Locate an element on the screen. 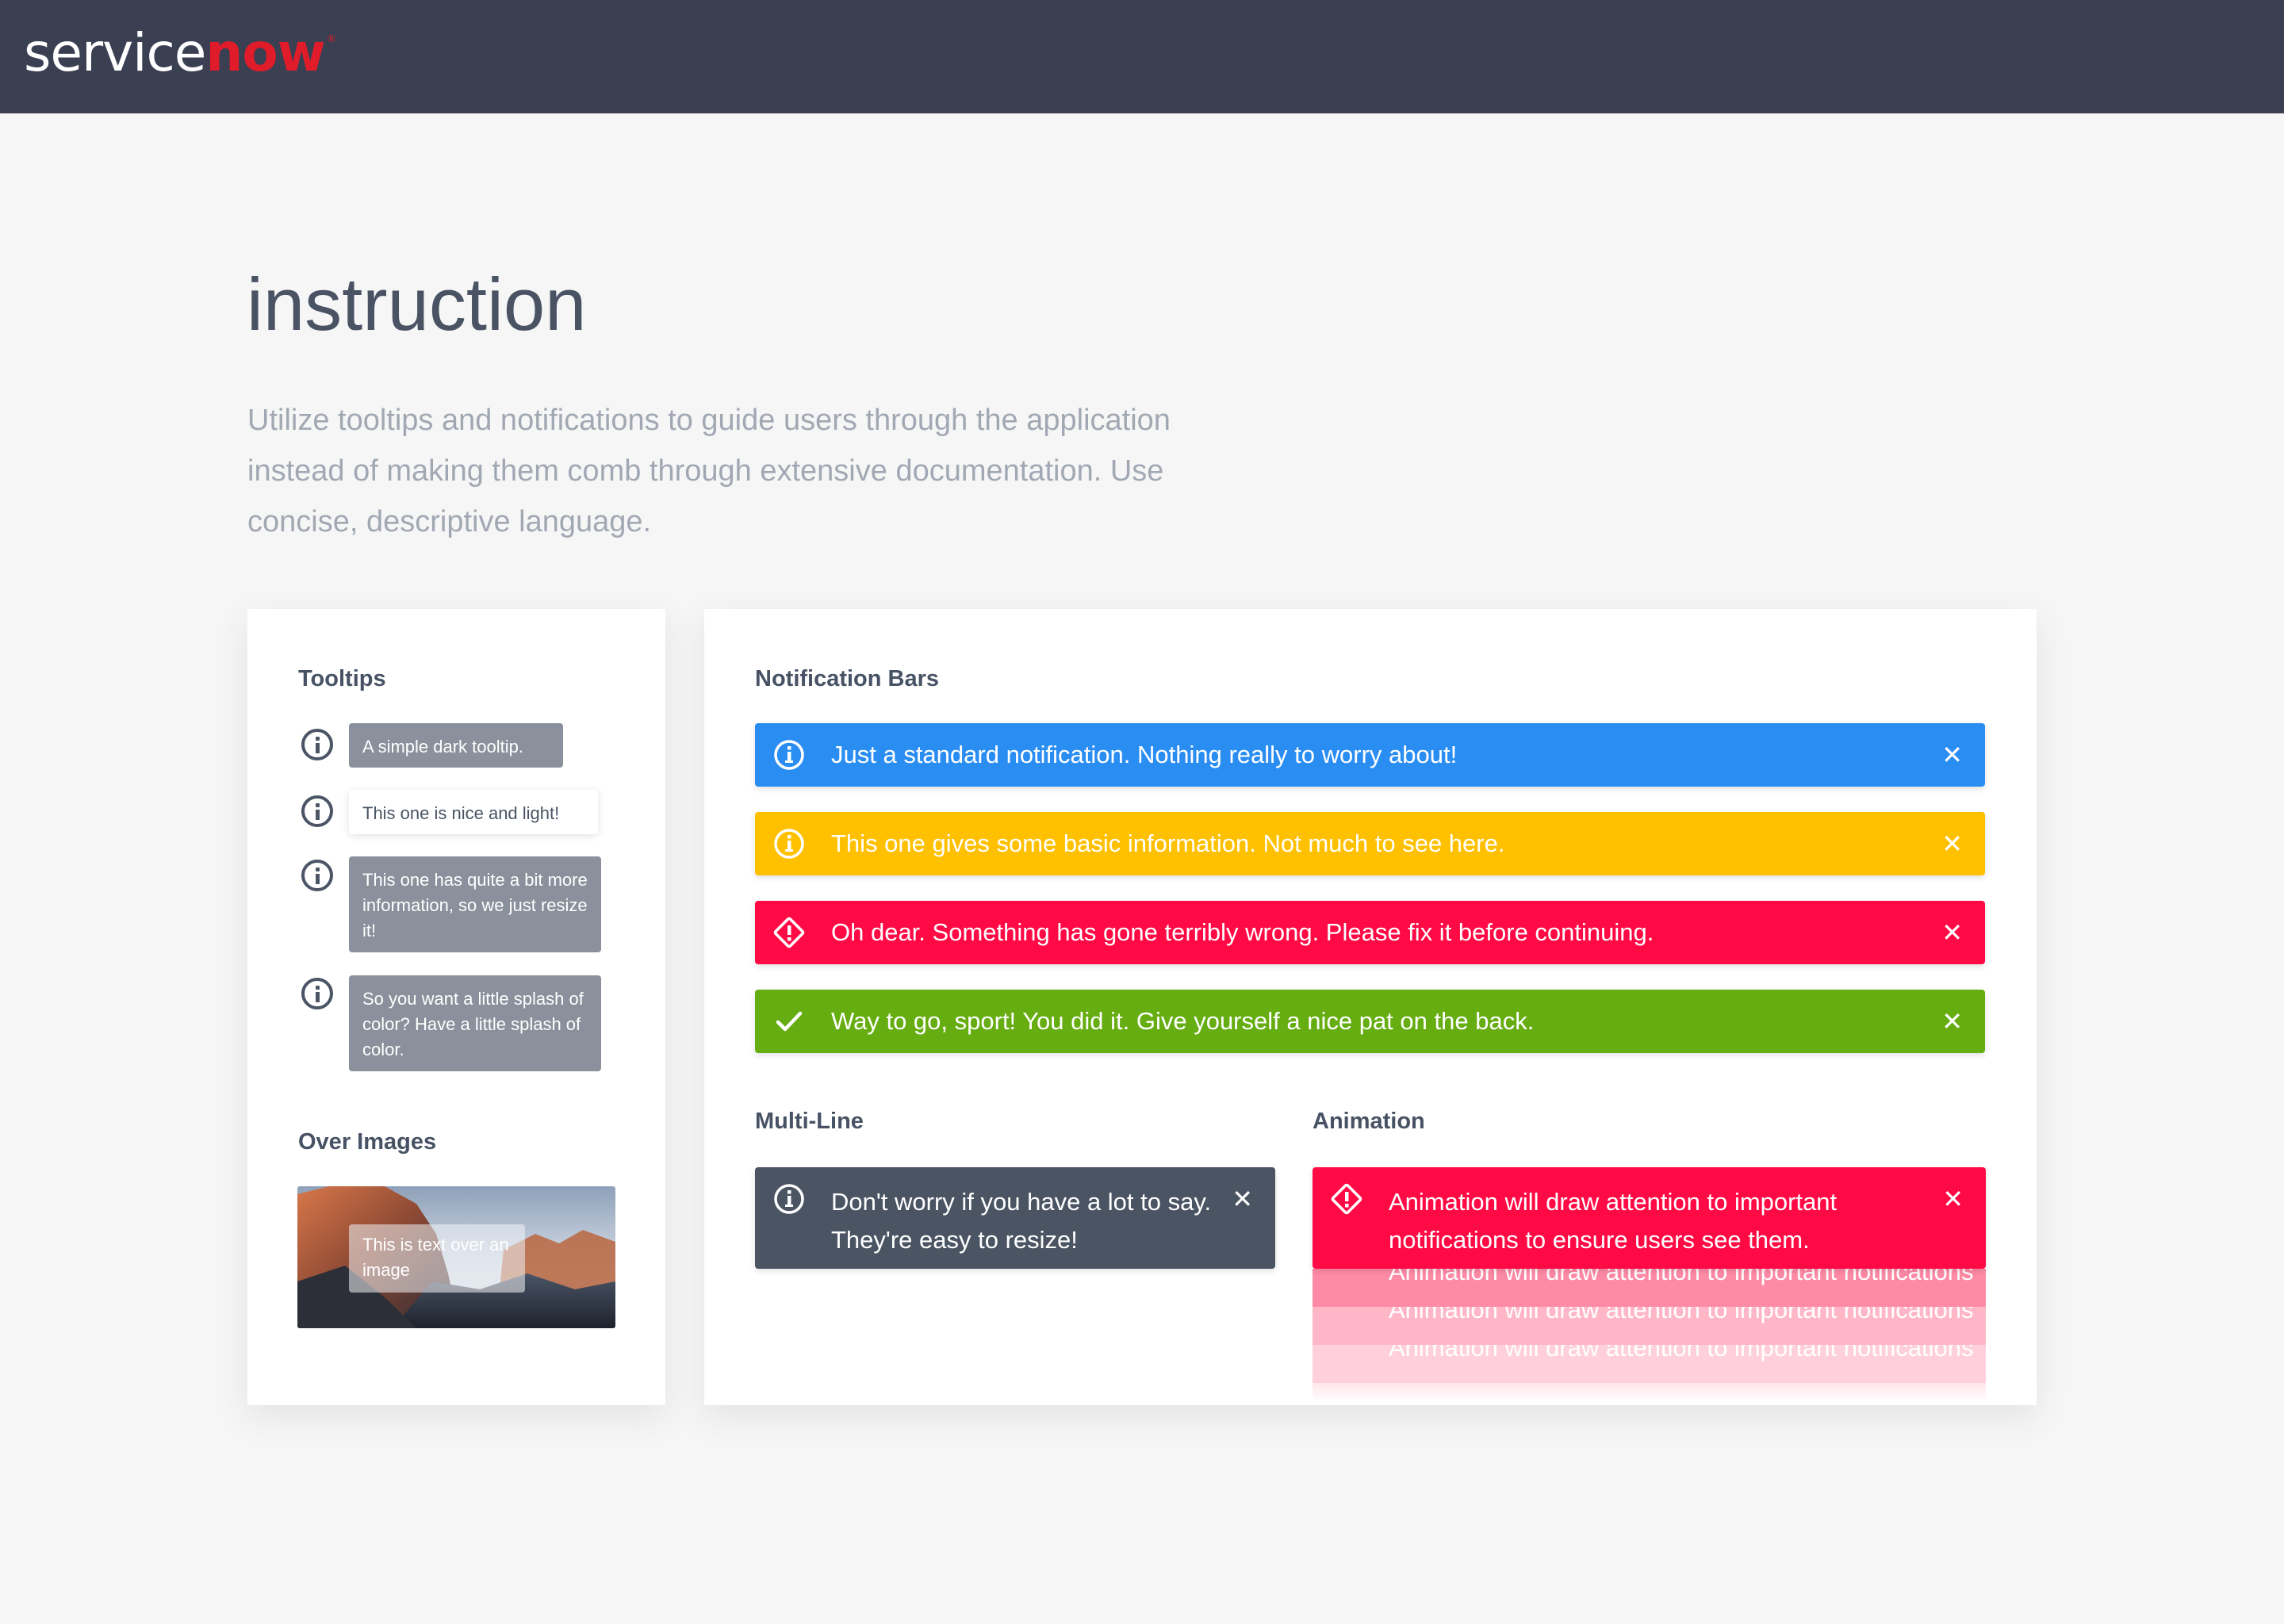 Image resolution: width=2284 pixels, height=1624 pixels. tooltips-section-title: Tooltips is located at coordinates (342, 678).